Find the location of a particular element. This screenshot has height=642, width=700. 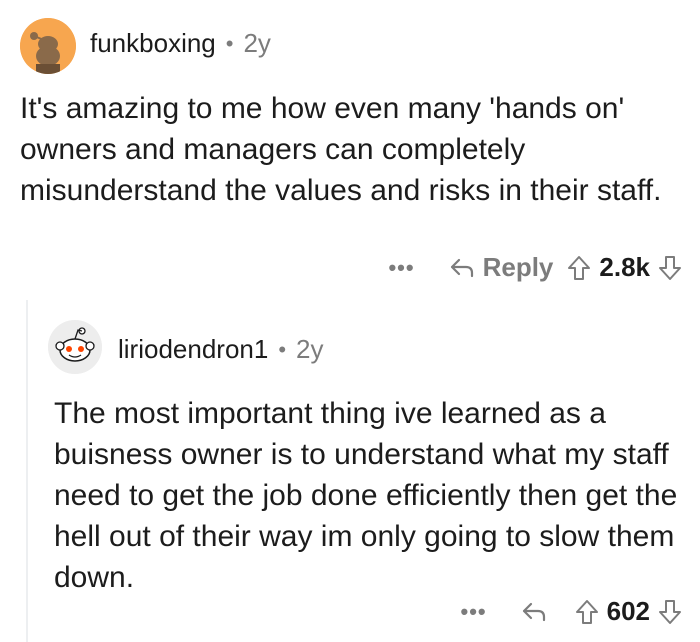

reply-button: Reply is located at coordinates (501, 267).